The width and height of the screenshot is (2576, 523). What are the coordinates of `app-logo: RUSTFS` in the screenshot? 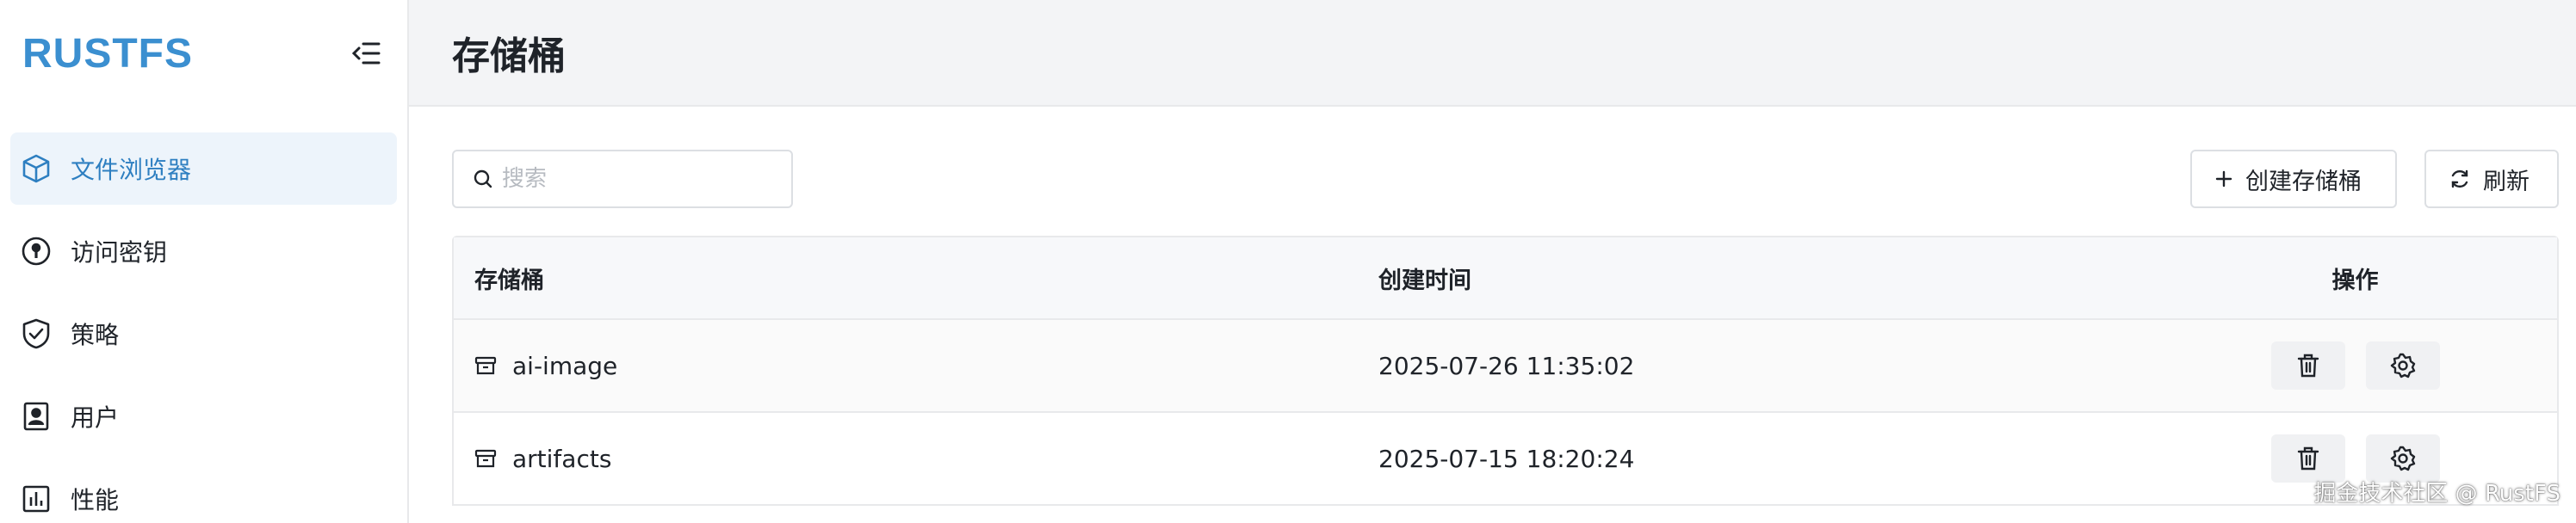 It's located at (108, 54).